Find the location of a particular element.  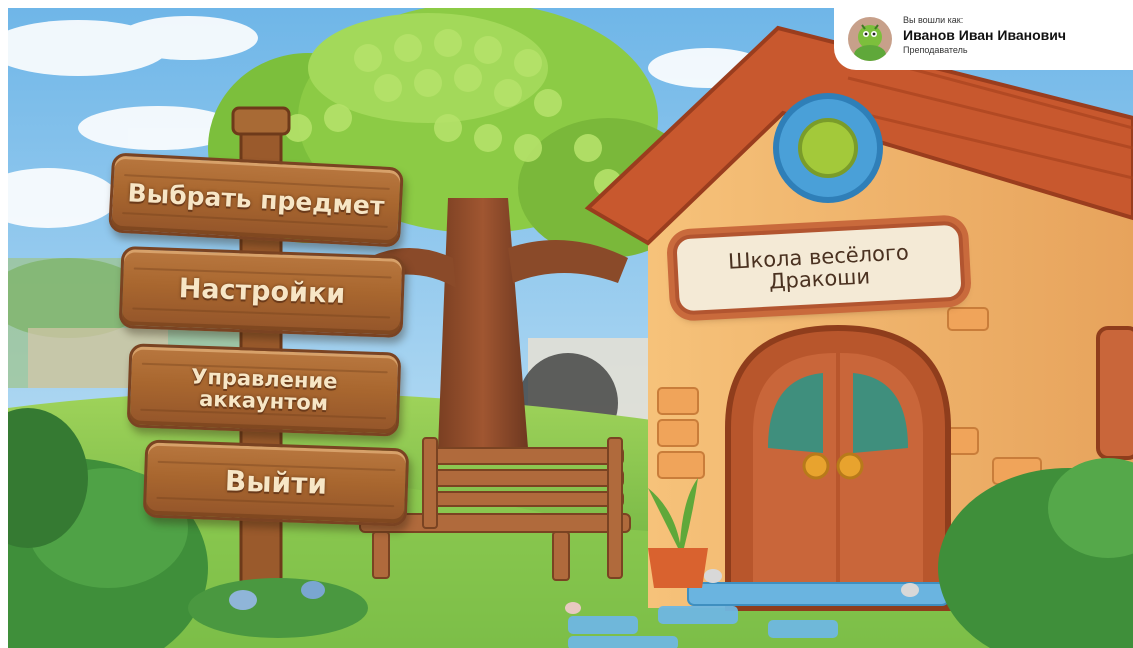

exit-label: Выйти is located at coordinates (276, 483).